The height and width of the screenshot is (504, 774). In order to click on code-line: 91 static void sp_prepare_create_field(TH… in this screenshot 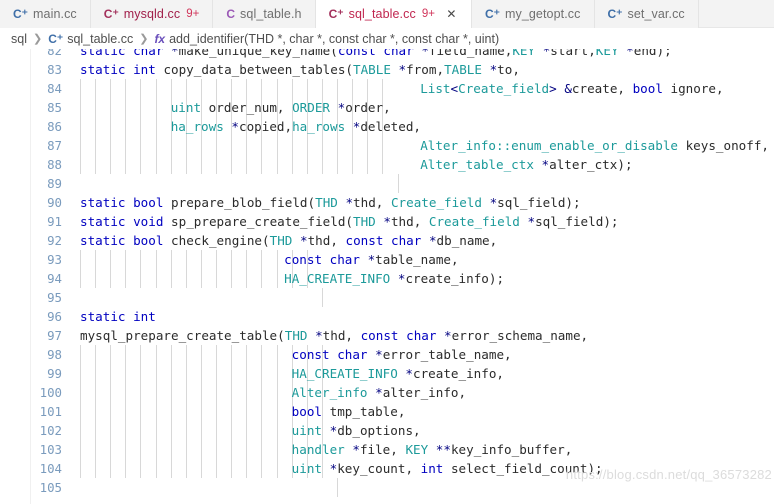, I will do `click(387, 221)`.